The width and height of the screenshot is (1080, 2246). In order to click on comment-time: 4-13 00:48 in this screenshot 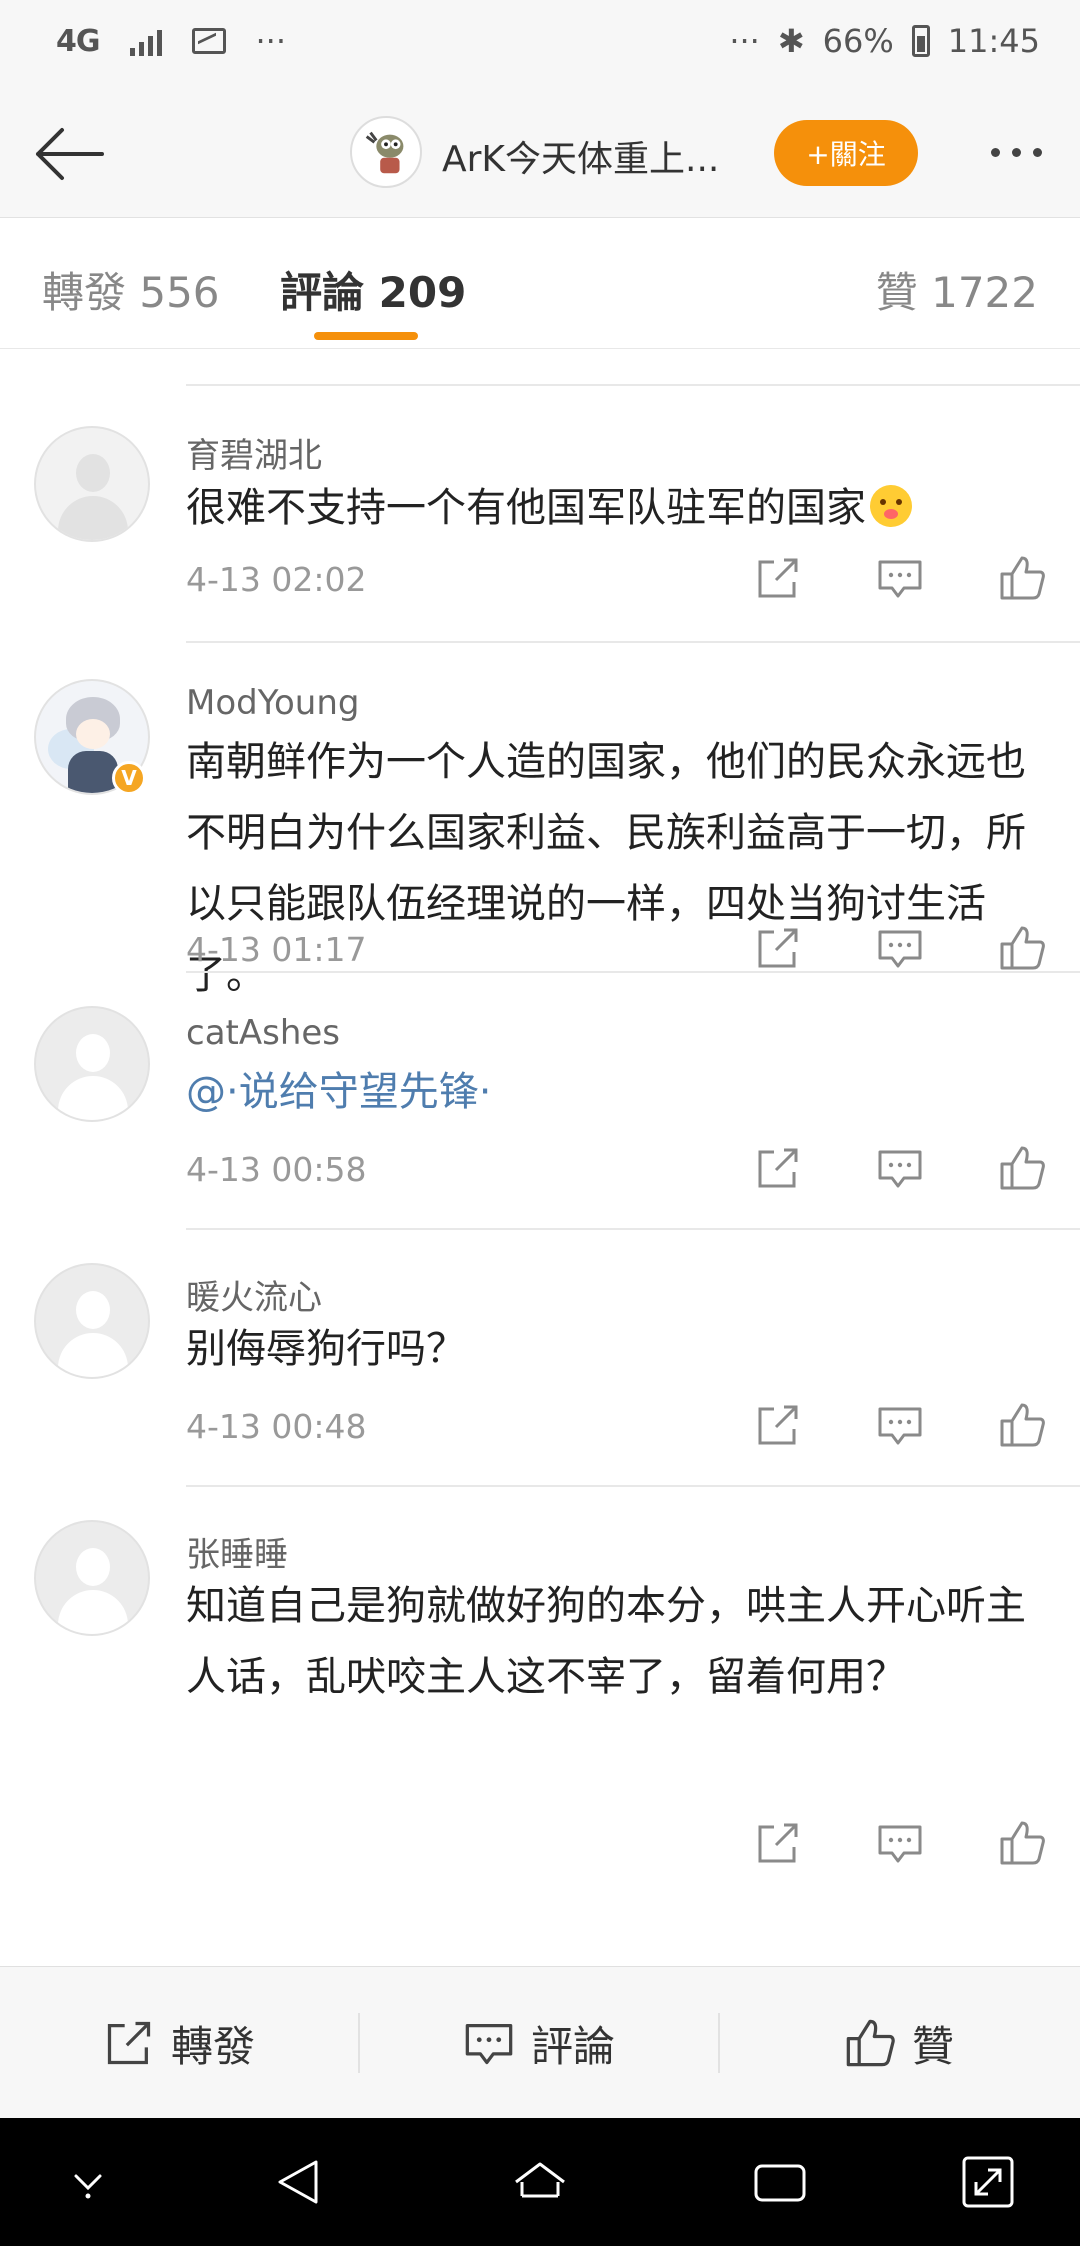, I will do `click(276, 1426)`.